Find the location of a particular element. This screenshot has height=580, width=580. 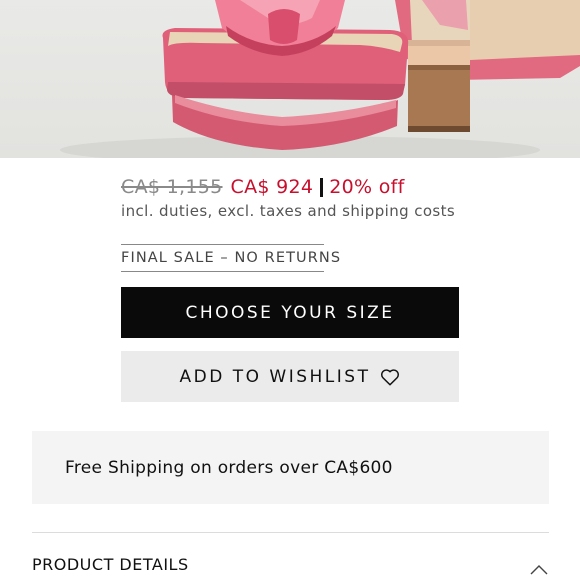

choose-size-label: CHOOSE YOUR SIZE is located at coordinates (290, 312).